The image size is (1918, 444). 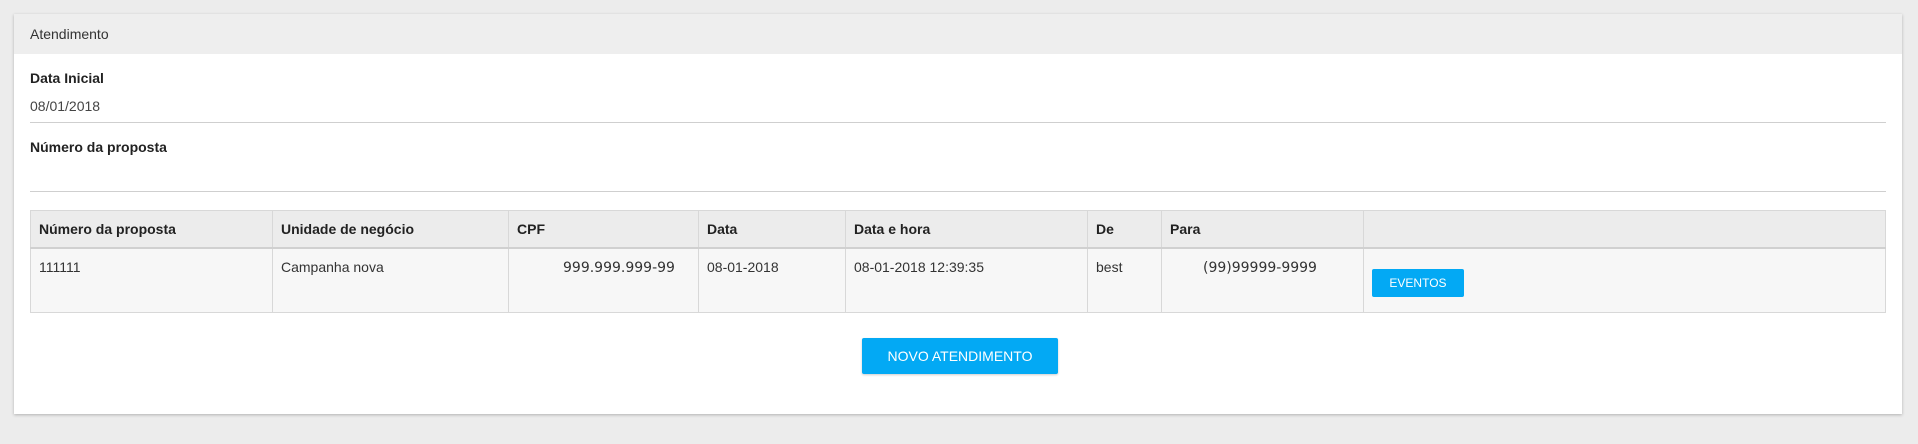 I want to click on cell-numero-proposta: 111111, so click(x=151, y=280).